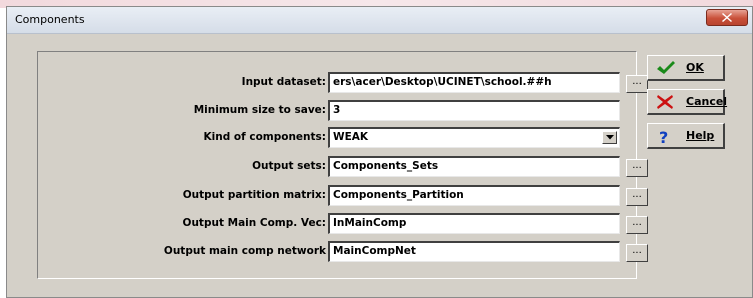  What do you see at coordinates (259, 110) in the screenshot?
I see `minimum-size-label: Minimum size to save:` at bounding box center [259, 110].